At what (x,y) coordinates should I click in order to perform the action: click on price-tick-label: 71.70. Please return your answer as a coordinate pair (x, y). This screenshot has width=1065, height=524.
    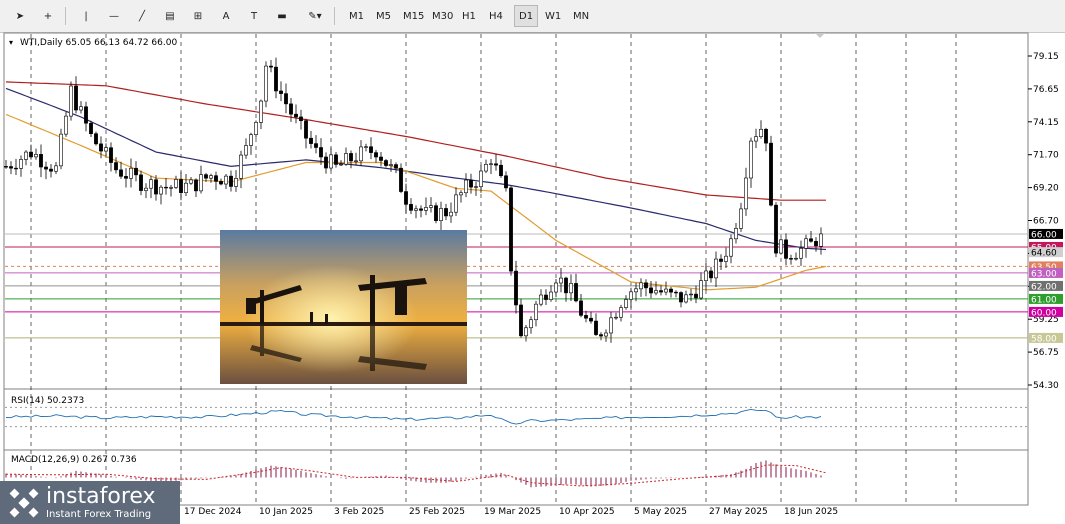
    Looking at the image, I should click on (1046, 156).